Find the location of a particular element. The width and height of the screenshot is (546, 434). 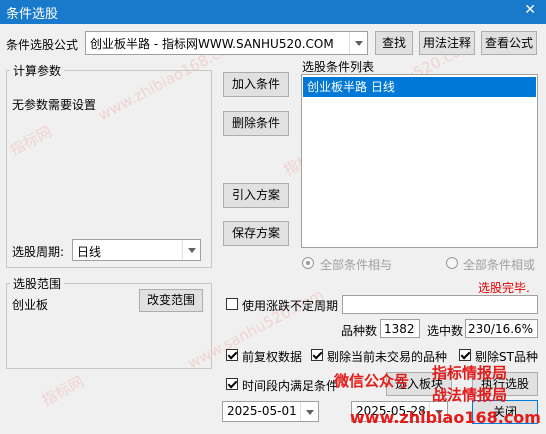

watermark-overlay: www.zhibiao168.com is located at coordinates (445, 417).